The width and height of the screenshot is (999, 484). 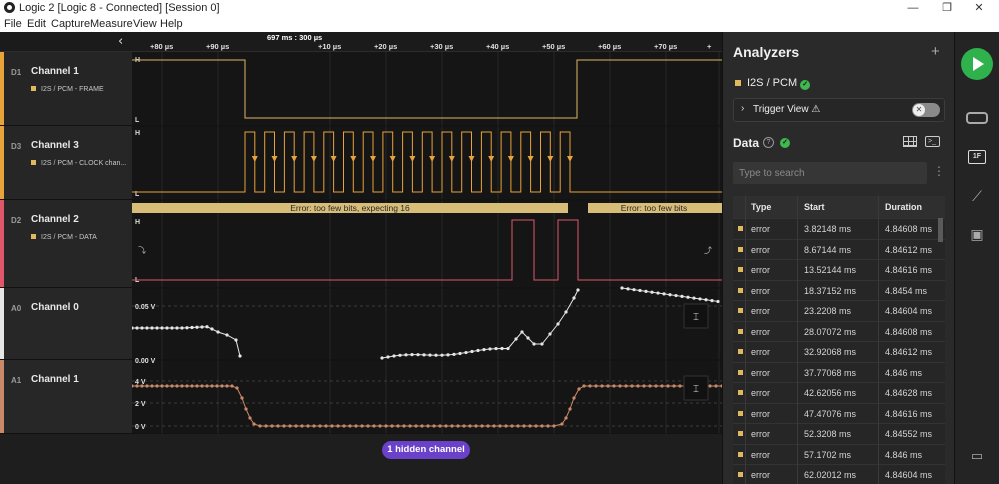 I want to click on plus-icon: +, so click(x=935, y=51).